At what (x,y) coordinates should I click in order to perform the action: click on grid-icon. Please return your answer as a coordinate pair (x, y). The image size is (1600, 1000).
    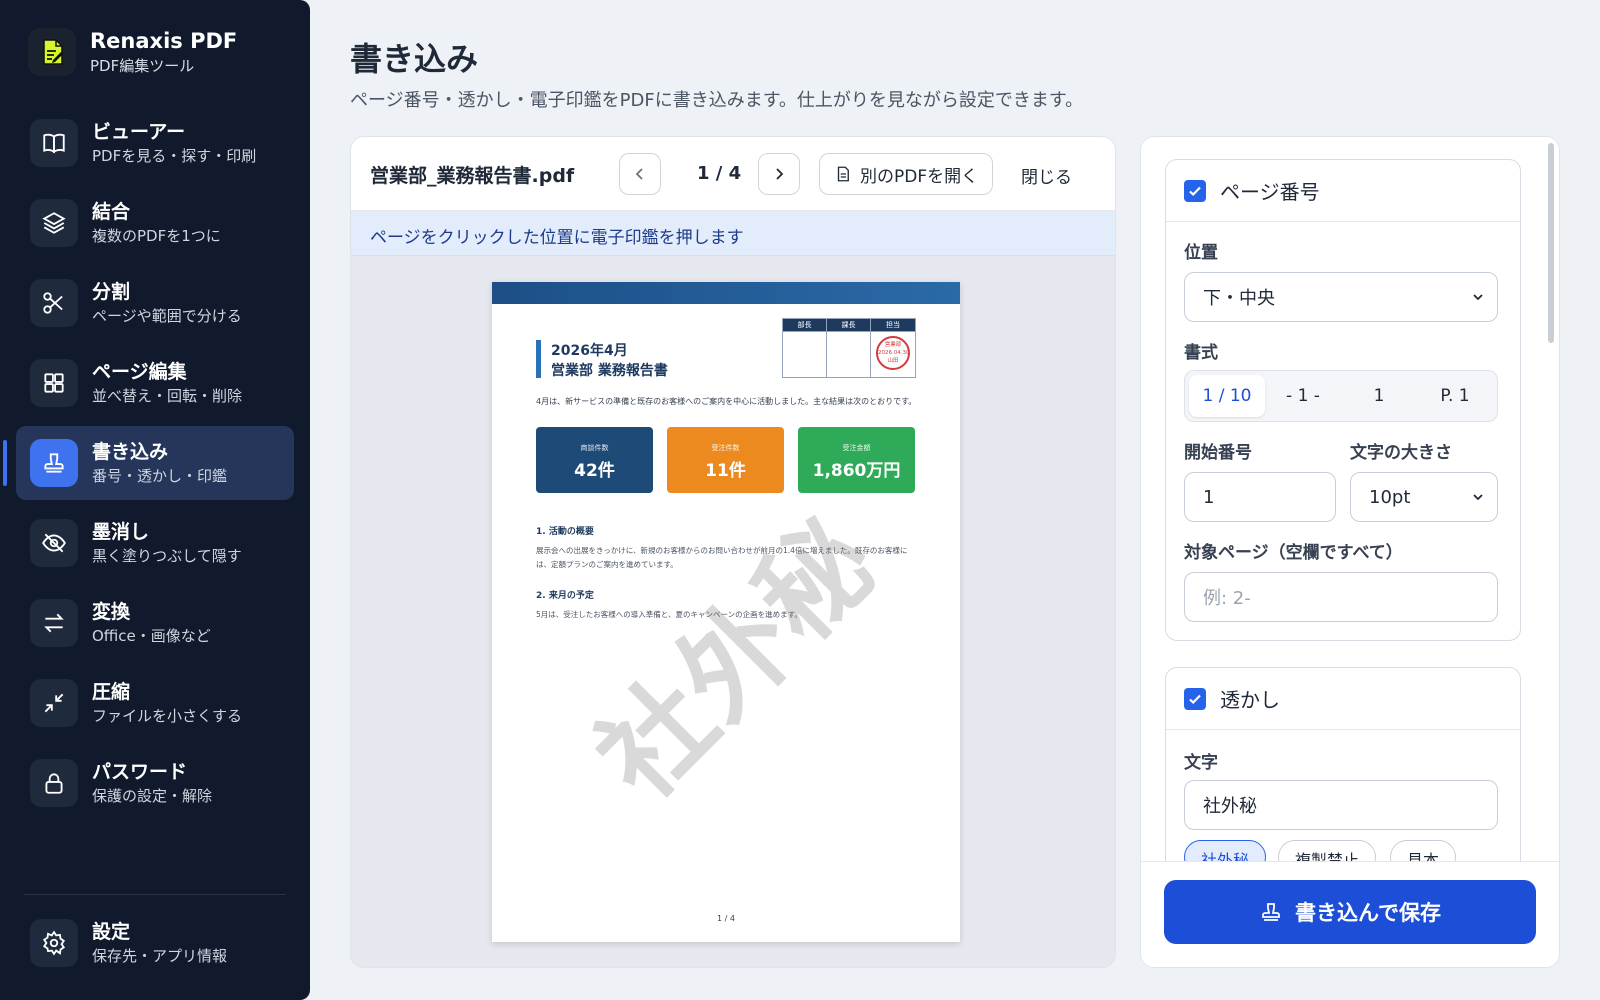
    Looking at the image, I should click on (54, 383).